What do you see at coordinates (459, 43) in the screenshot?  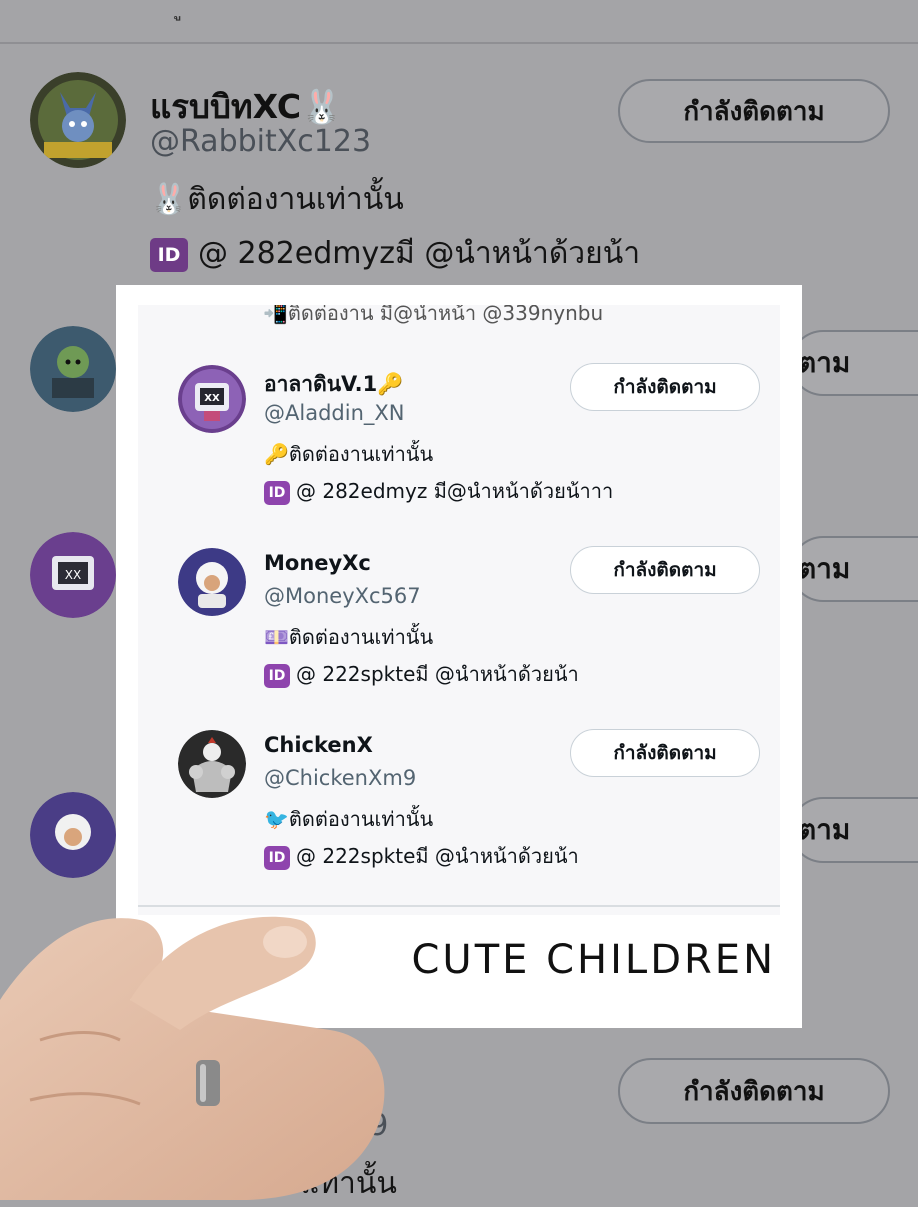 I see `divider` at bounding box center [459, 43].